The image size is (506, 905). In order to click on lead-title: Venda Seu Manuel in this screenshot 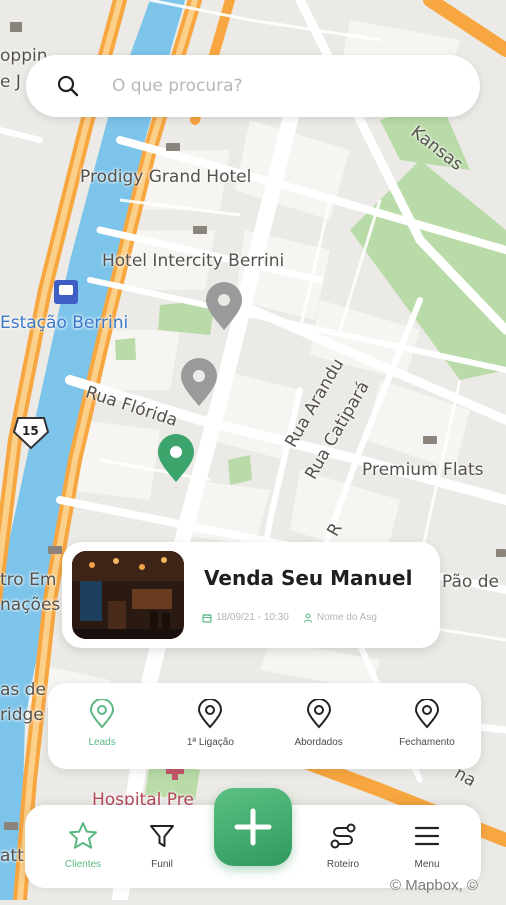, I will do `click(308, 578)`.